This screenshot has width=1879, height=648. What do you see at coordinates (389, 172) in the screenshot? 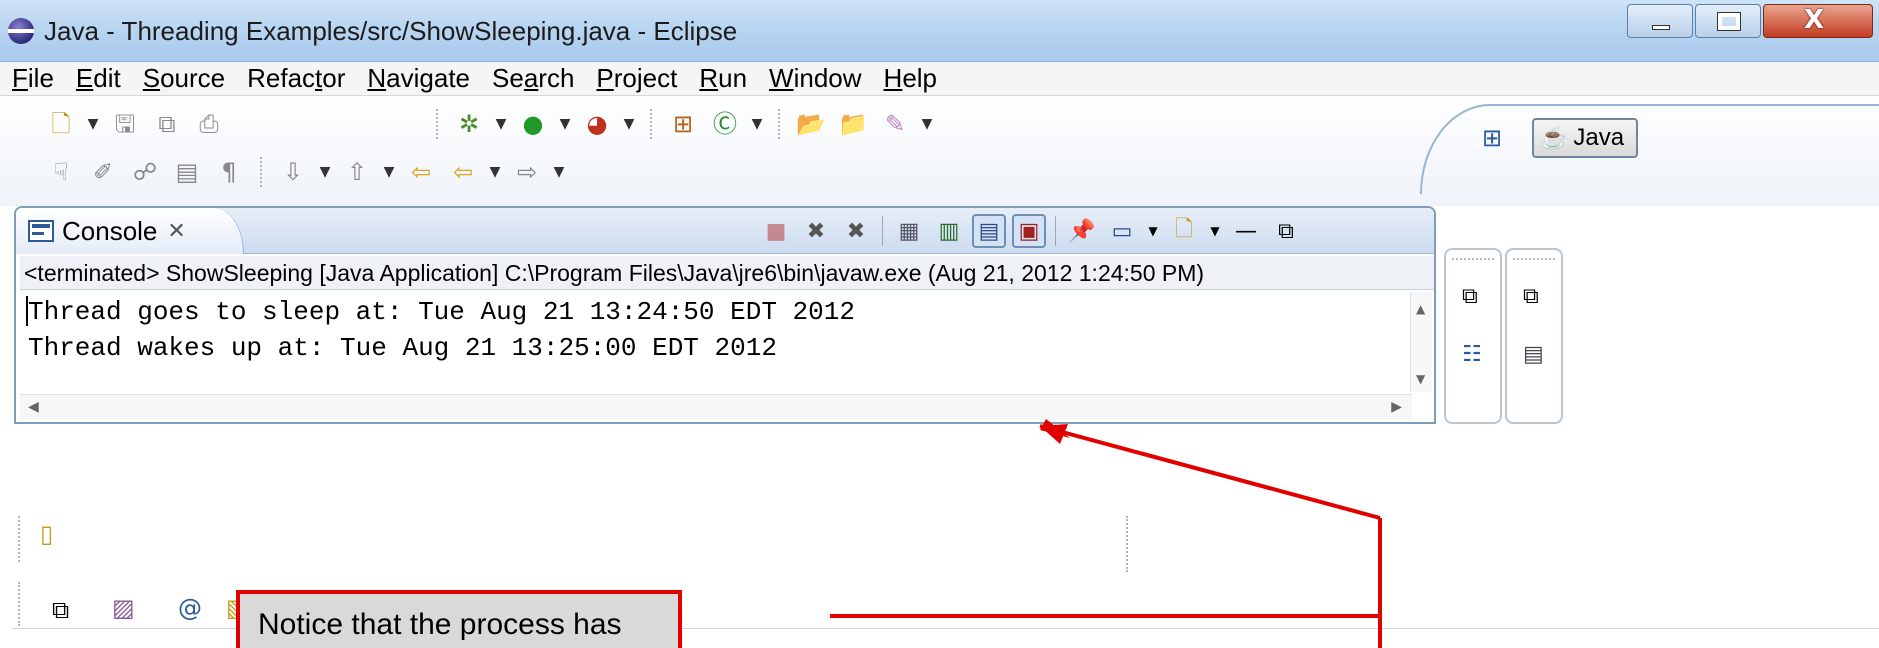
I see `previous-annotation-dropdown-icon: ▼` at bounding box center [389, 172].